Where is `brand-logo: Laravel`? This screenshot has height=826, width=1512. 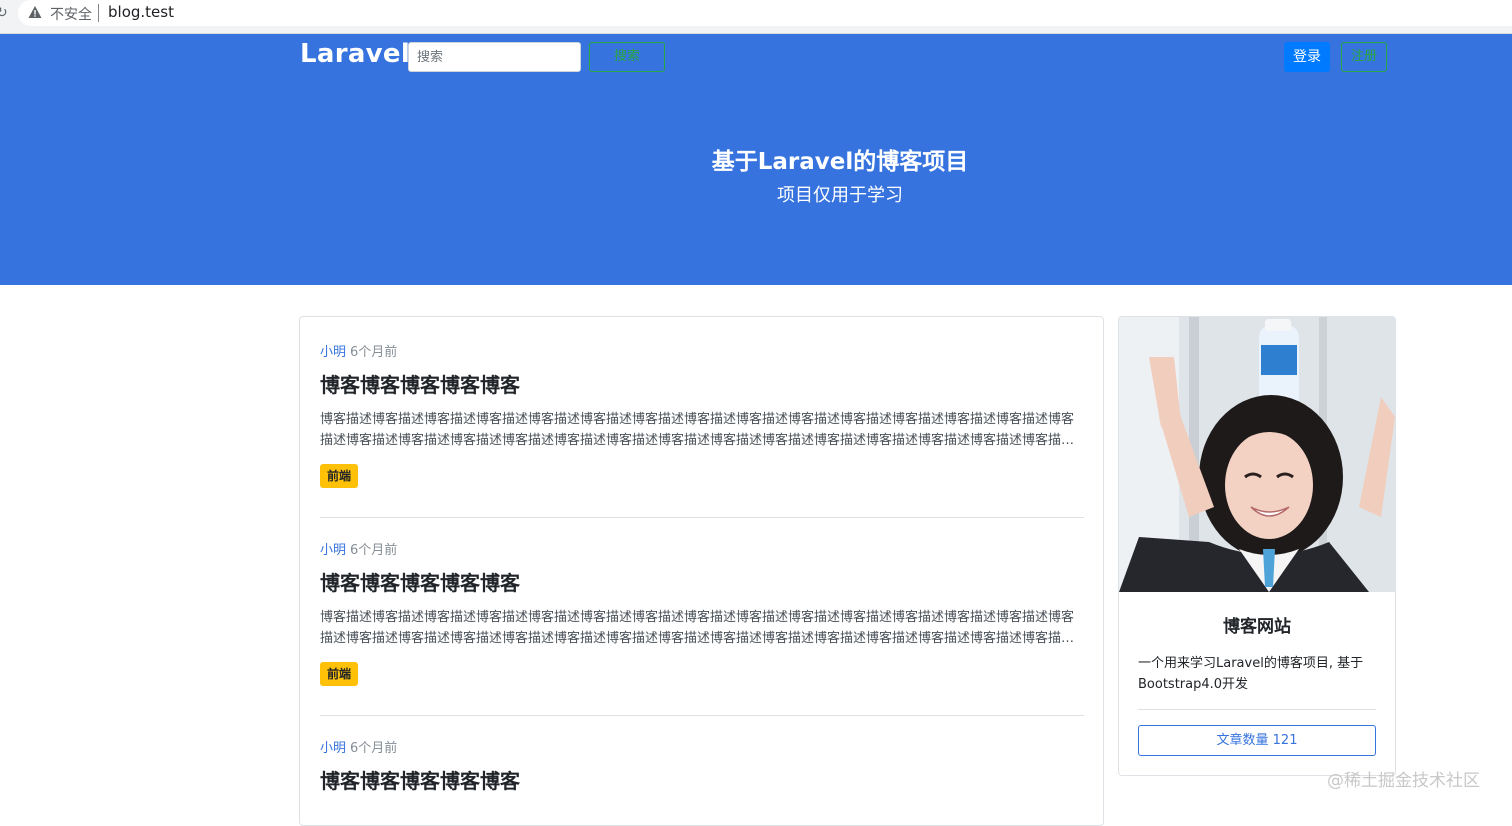
brand-logo: Laravel is located at coordinates (355, 54).